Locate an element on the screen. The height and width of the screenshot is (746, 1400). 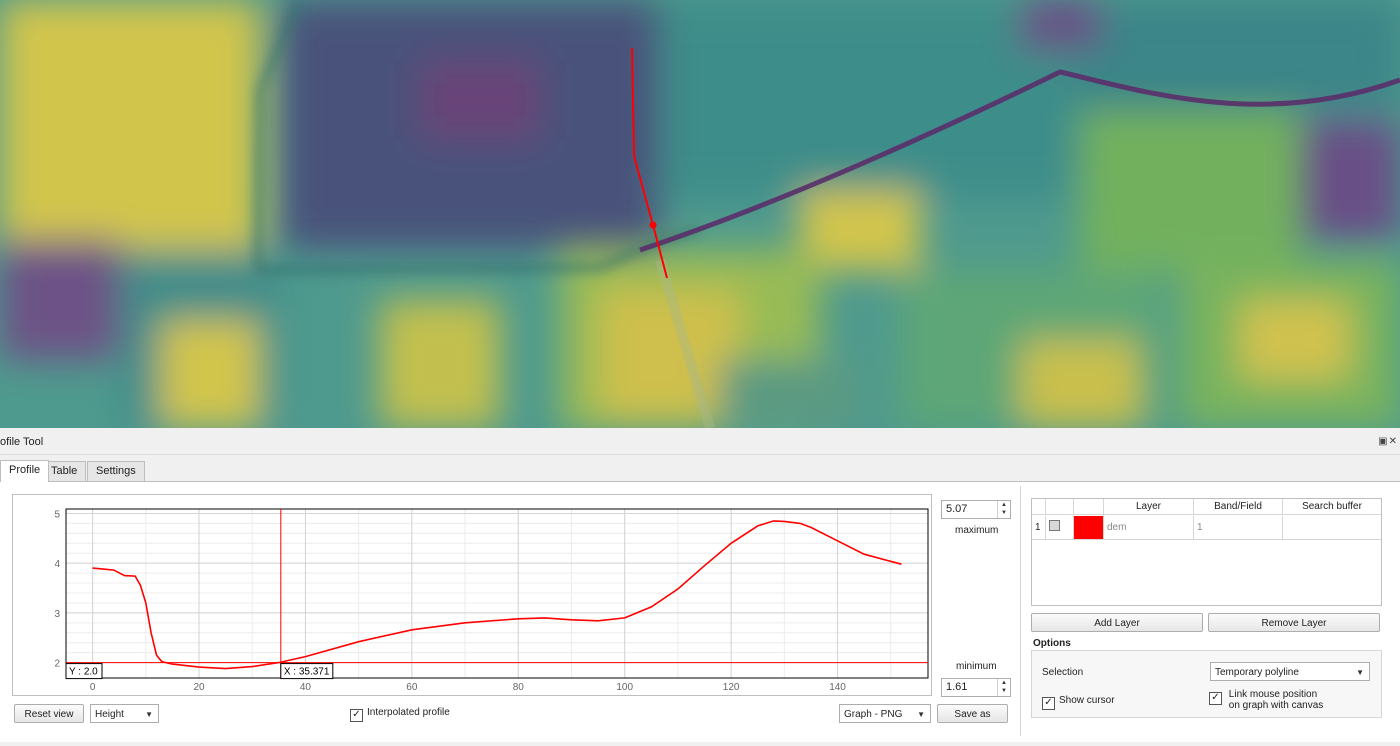
max-label: maximum is located at coordinates (977, 530).